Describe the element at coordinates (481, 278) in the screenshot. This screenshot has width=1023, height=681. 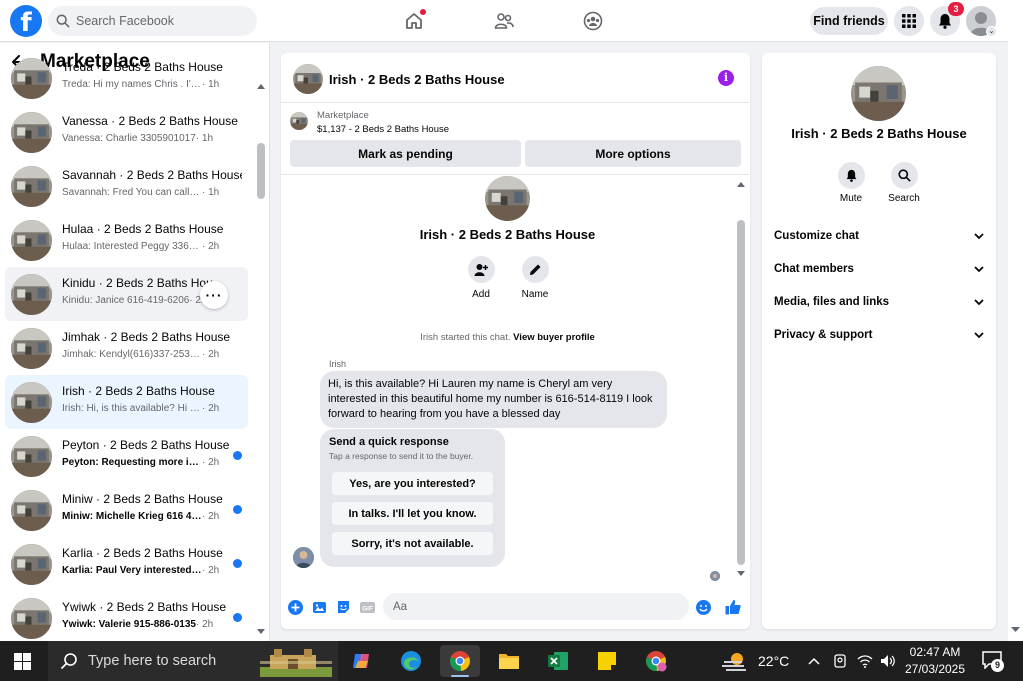
I see `add-button: Add` at that location.